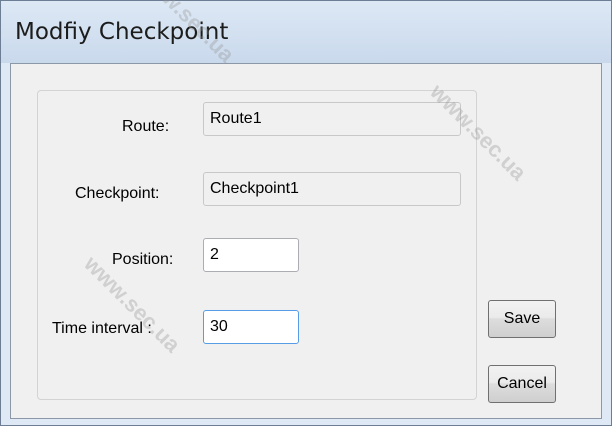 The image size is (612, 426). Describe the element at coordinates (251, 327) in the screenshot. I see `time-interval-input: 30` at that location.